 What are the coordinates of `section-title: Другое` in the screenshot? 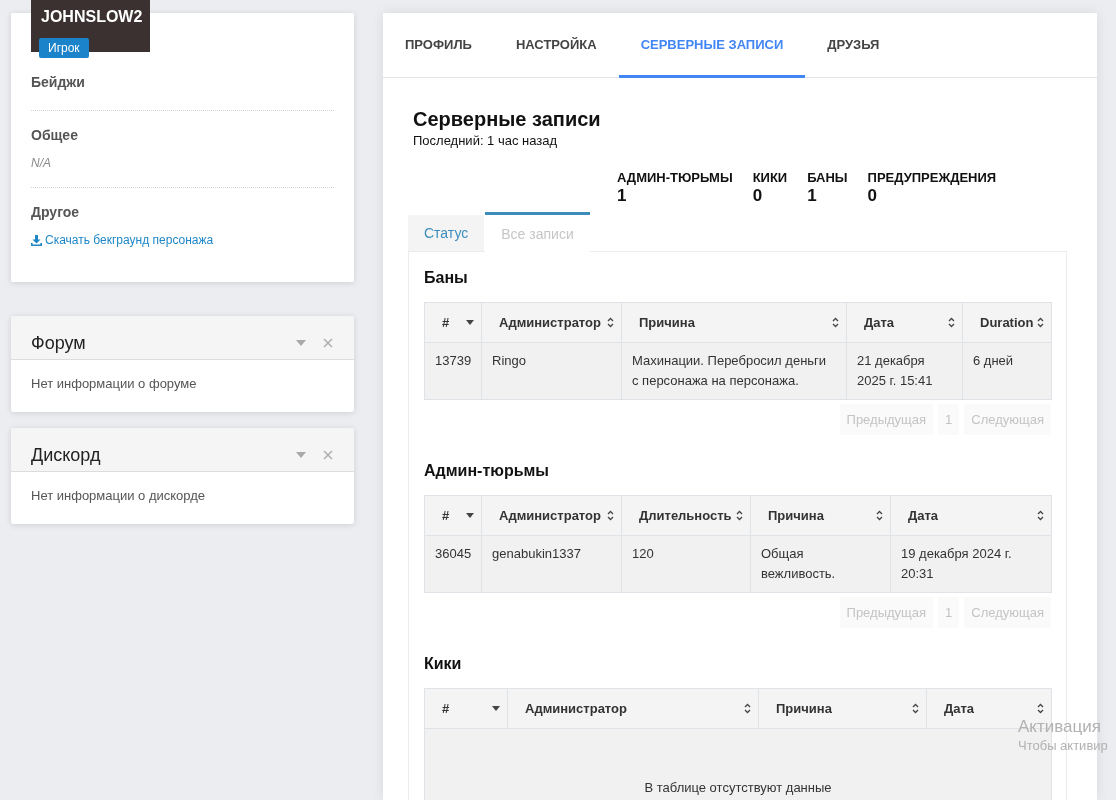 It's located at (55, 212).